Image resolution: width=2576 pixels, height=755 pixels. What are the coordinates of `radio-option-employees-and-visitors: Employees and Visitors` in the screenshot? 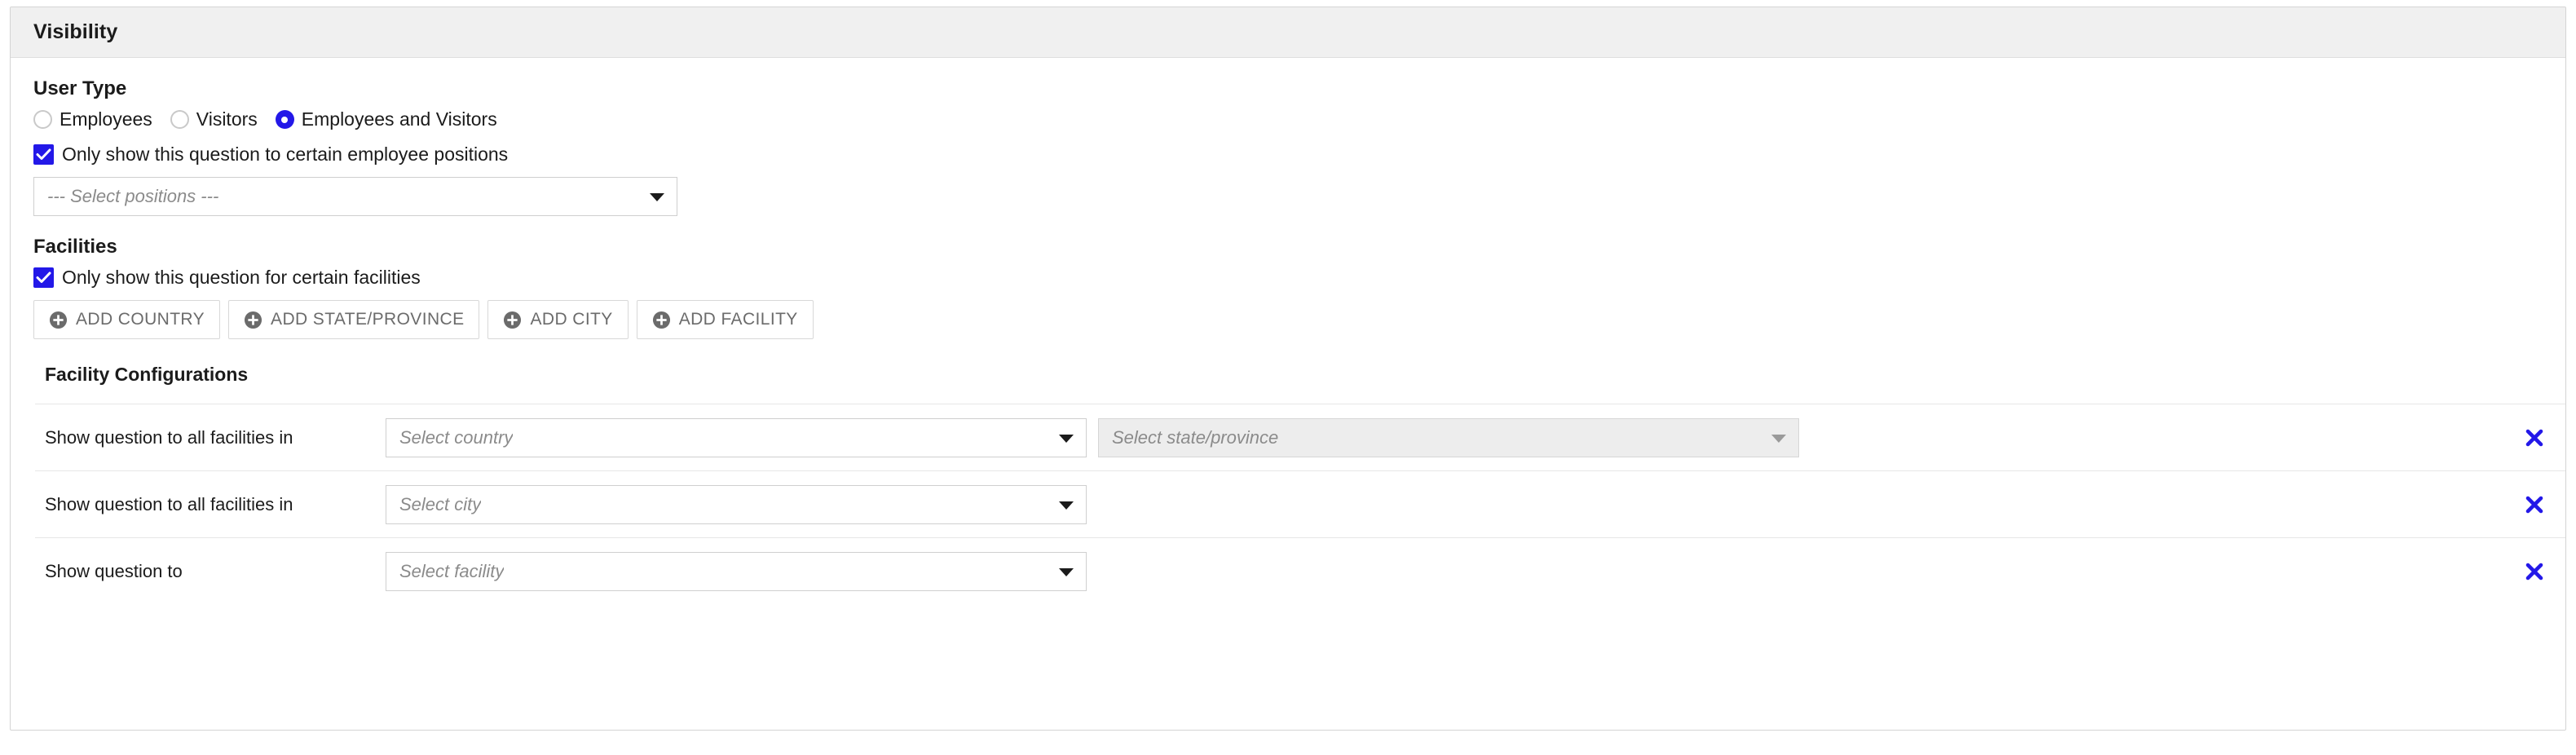 It's located at (386, 119).